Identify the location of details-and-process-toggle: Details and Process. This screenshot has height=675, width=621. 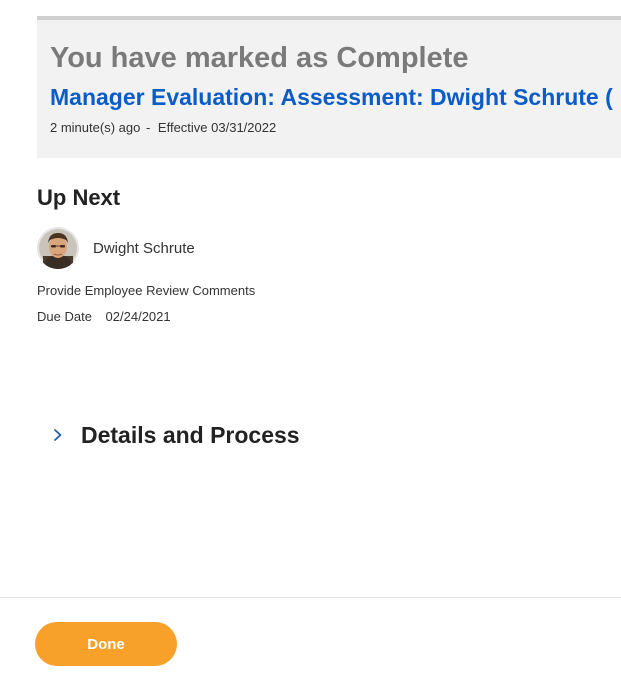
(175, 435).